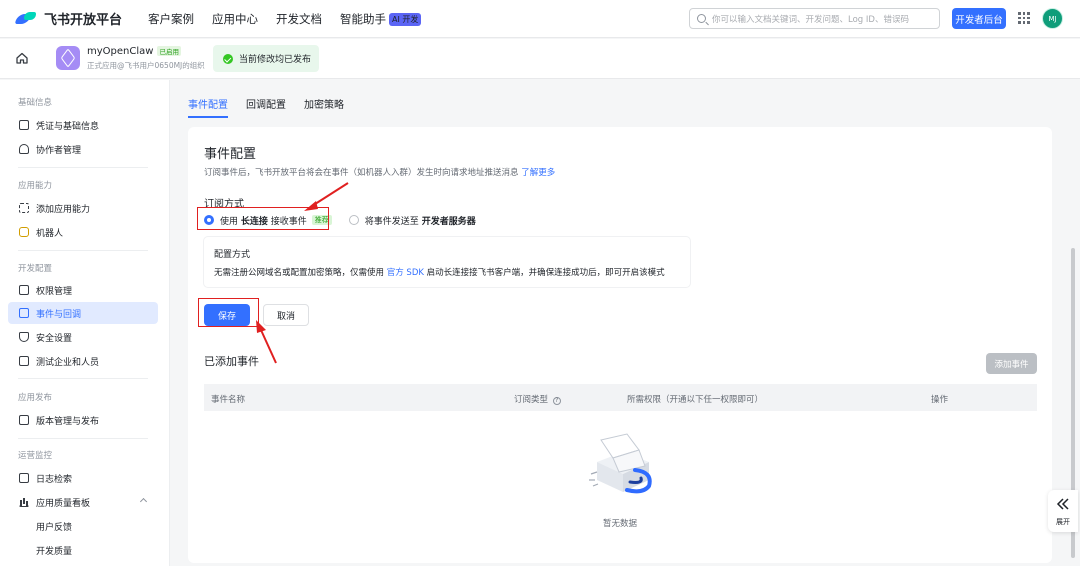  I want to click on main-nav: 客户案例 应用中心 开发文档 智能助手 AI 开发, so click(285, 19).